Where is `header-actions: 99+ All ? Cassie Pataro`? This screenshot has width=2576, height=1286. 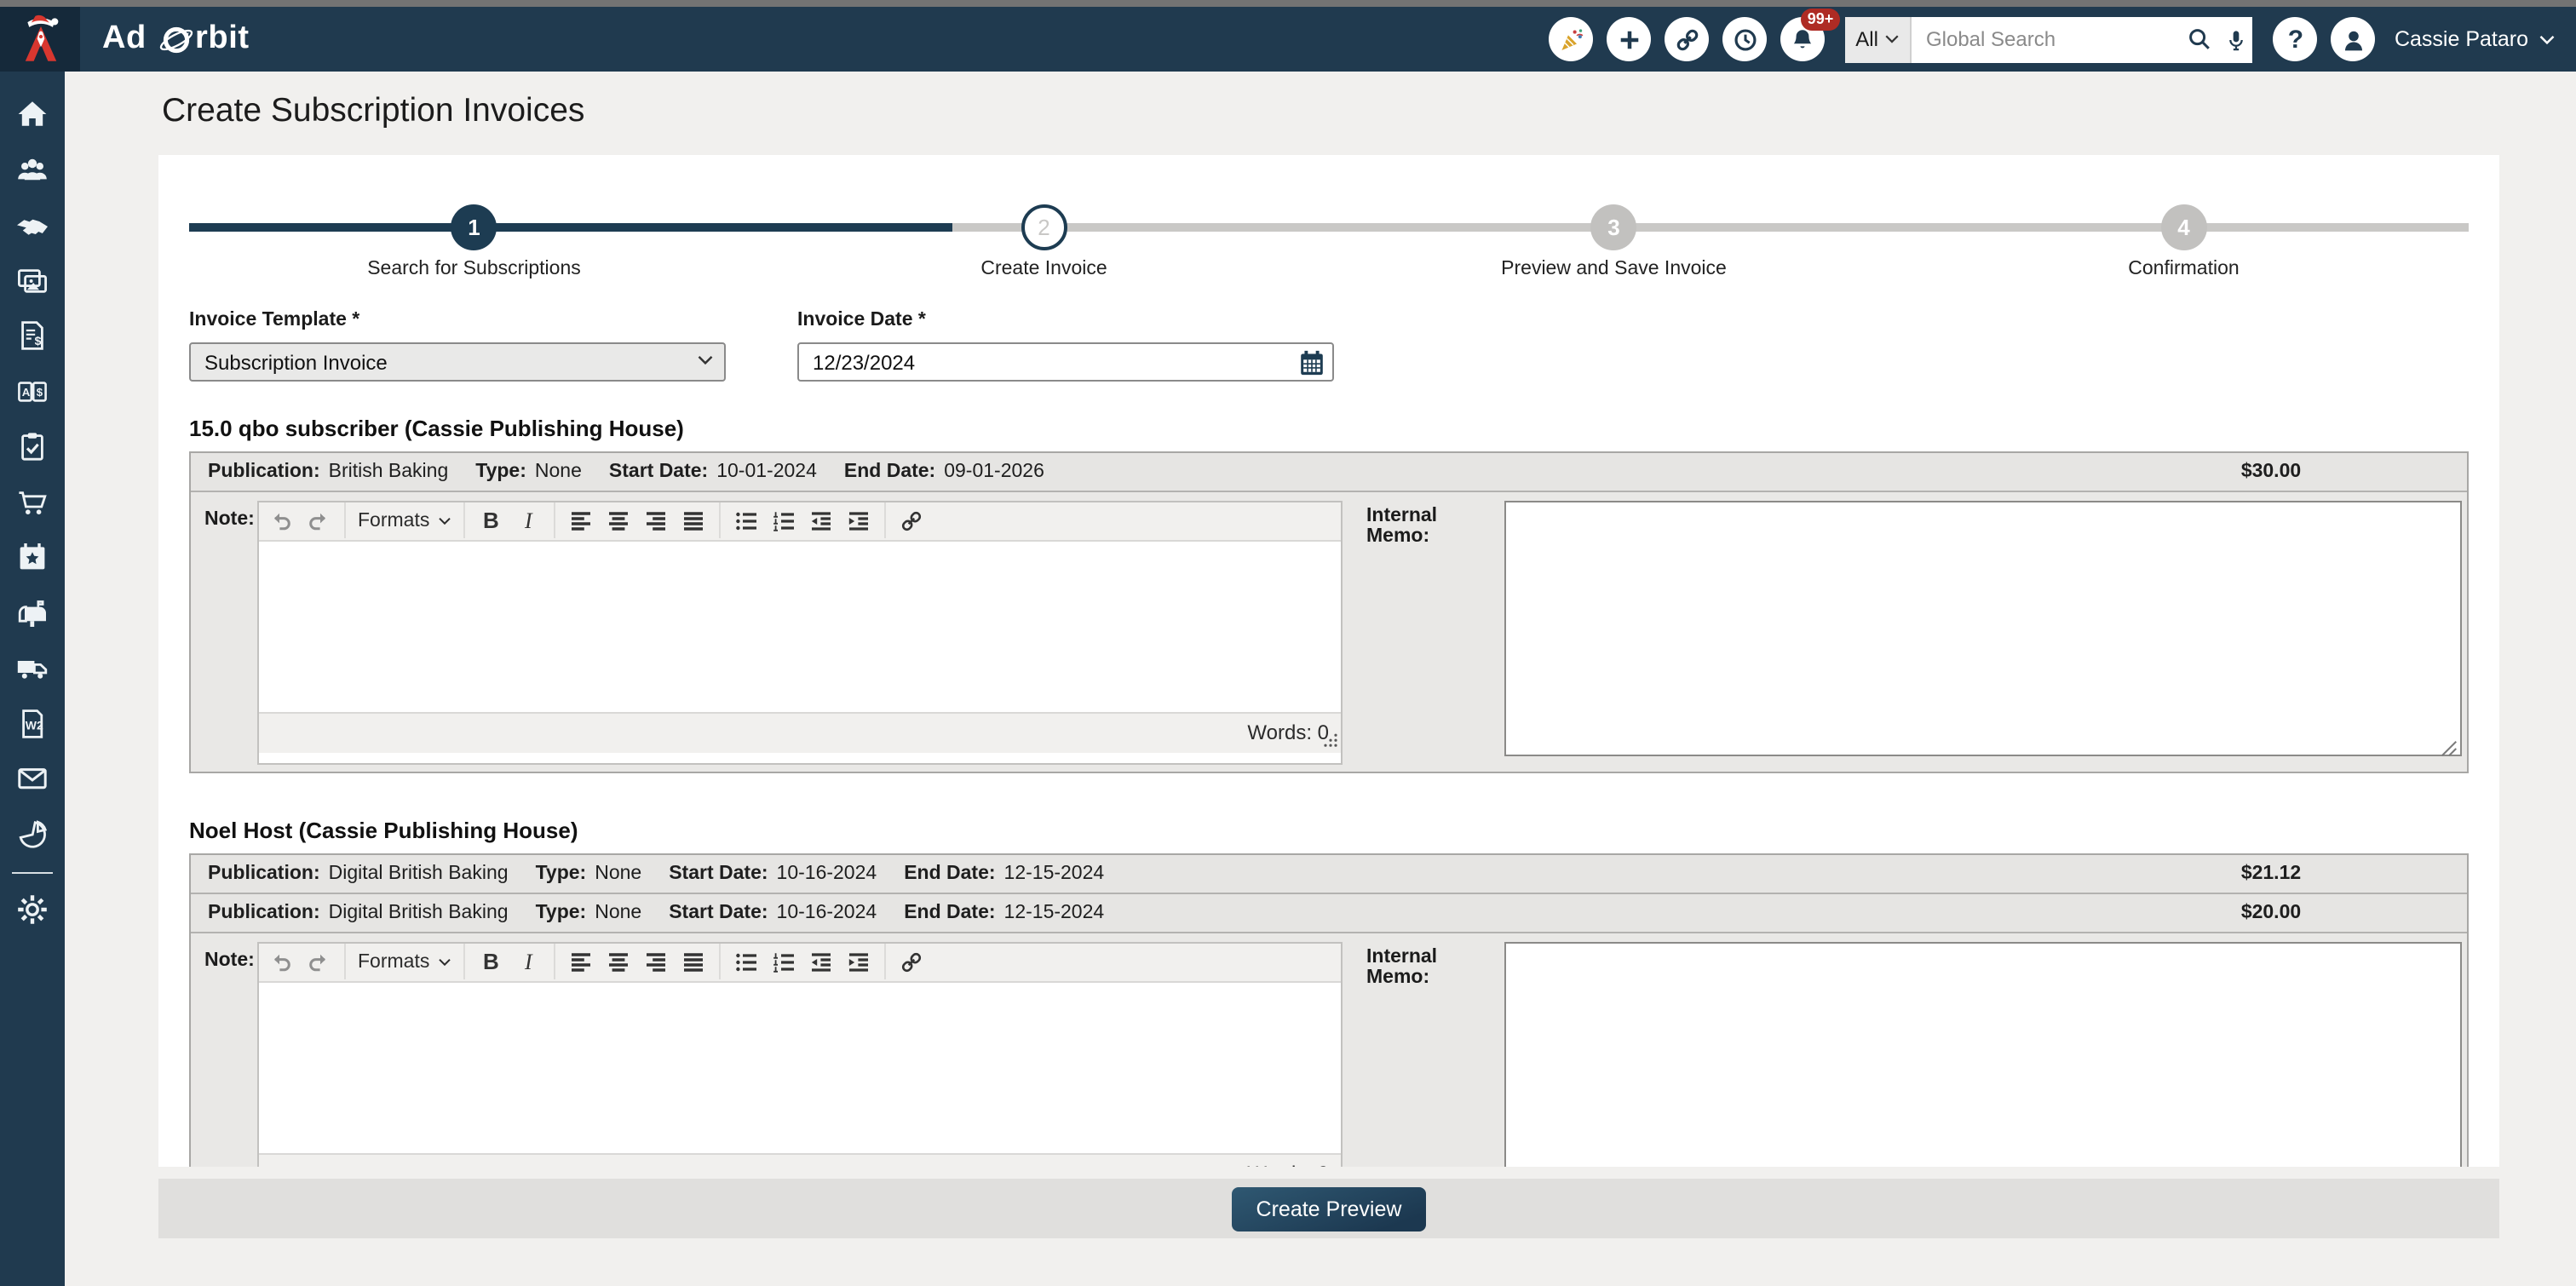
header-actions: 99+ All ? Cassie Pataro is located at coordinates (2063, 35).